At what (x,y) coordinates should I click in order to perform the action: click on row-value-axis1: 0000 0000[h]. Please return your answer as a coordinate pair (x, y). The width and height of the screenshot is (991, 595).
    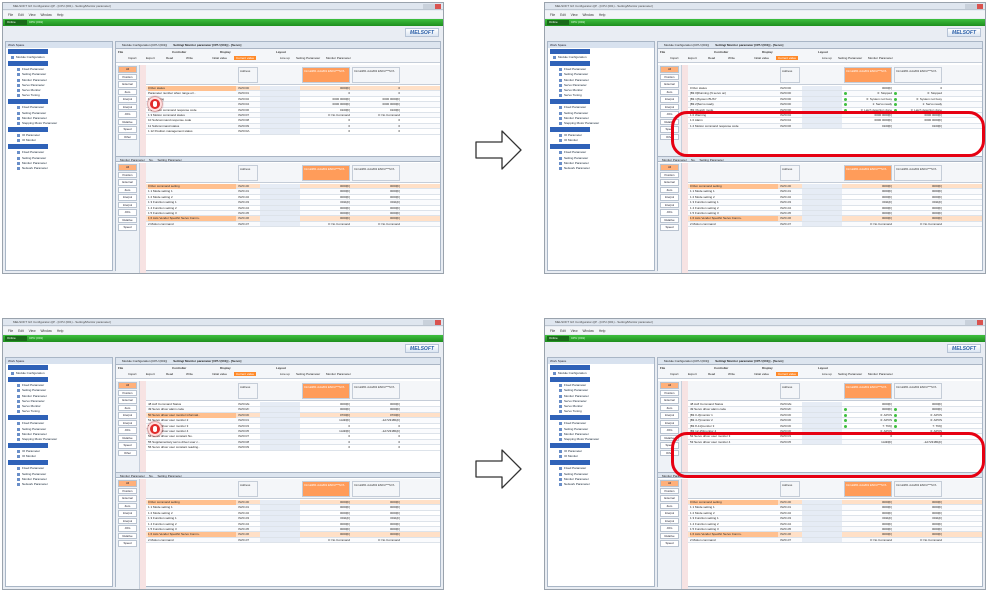
    Looking at the image, I should click on (326, 99).